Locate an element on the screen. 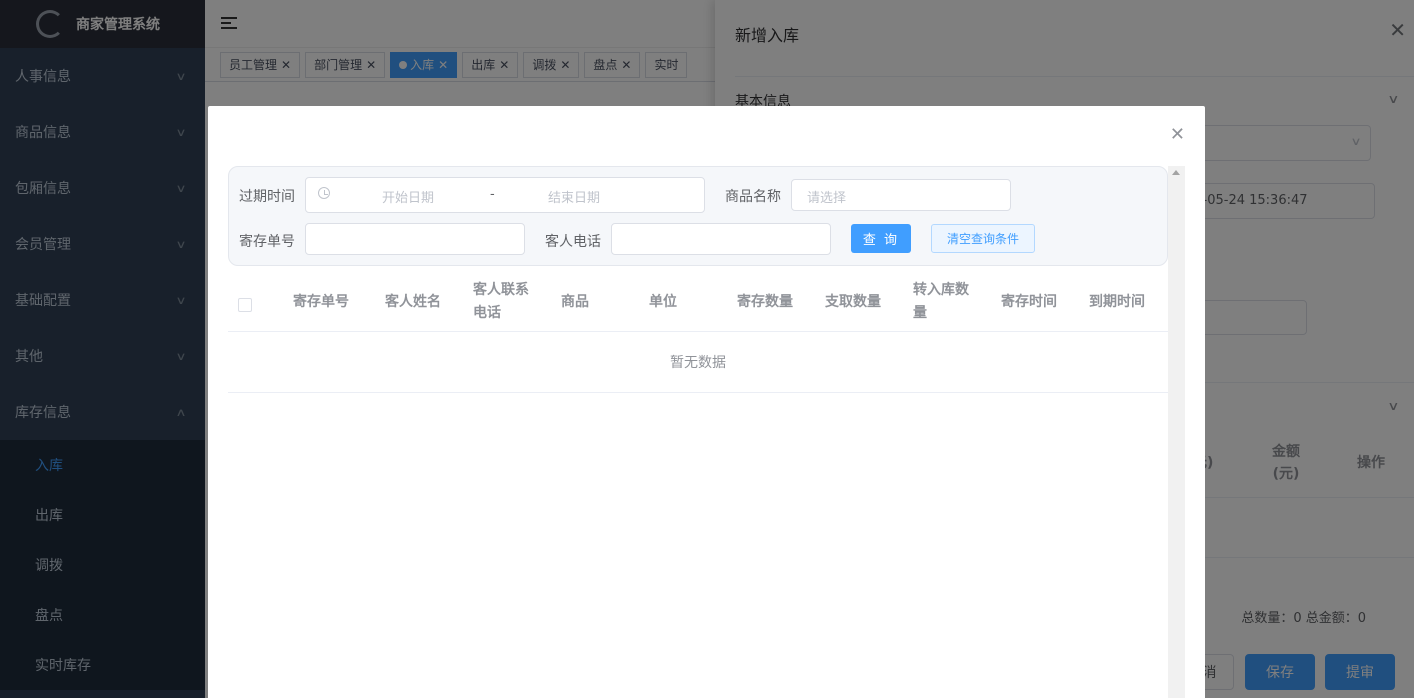 This screenshot has width=1414, height=698. end-date-placeholder: 结束日期 is located at coordinates (574, 198).